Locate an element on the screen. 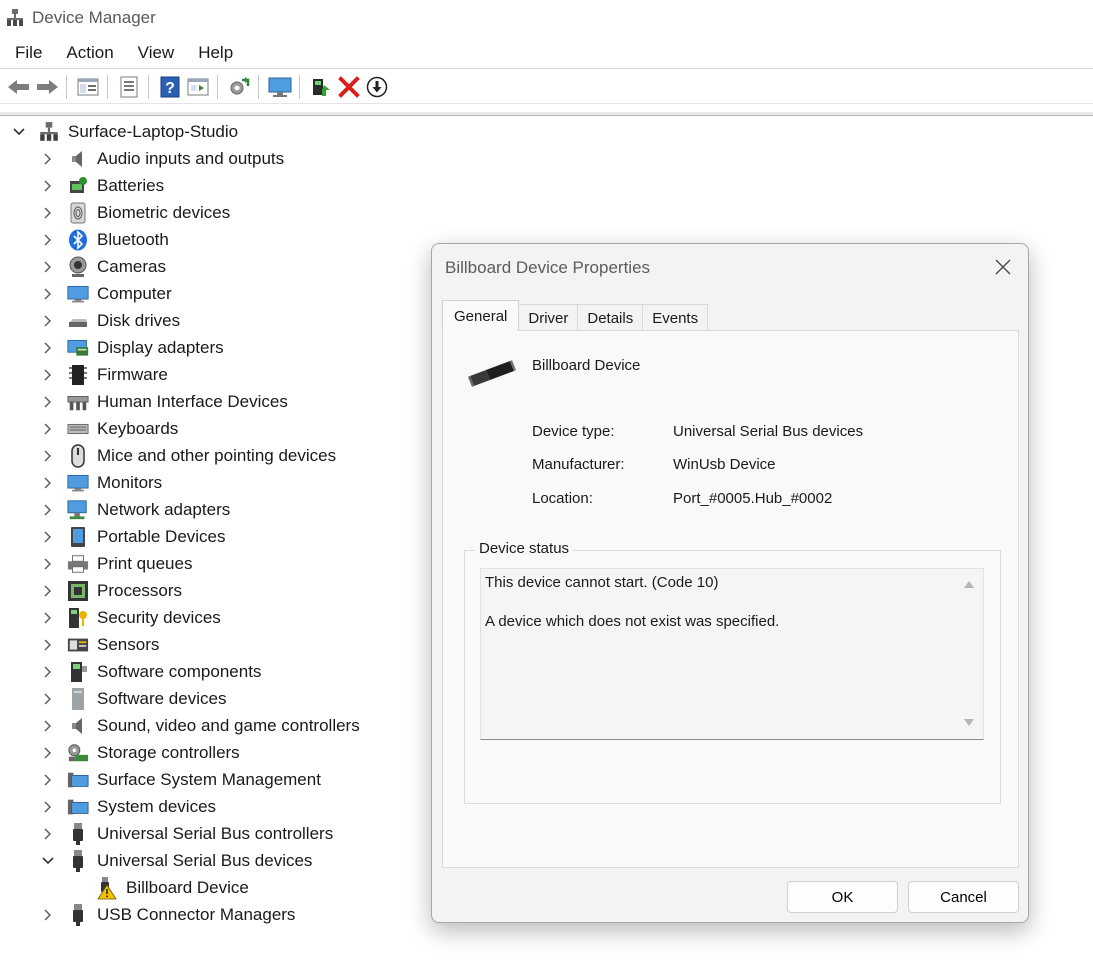 This screenshot has width=1093, height=969. tree-item-sensors: Sensors is located at coordinates (100, 644).